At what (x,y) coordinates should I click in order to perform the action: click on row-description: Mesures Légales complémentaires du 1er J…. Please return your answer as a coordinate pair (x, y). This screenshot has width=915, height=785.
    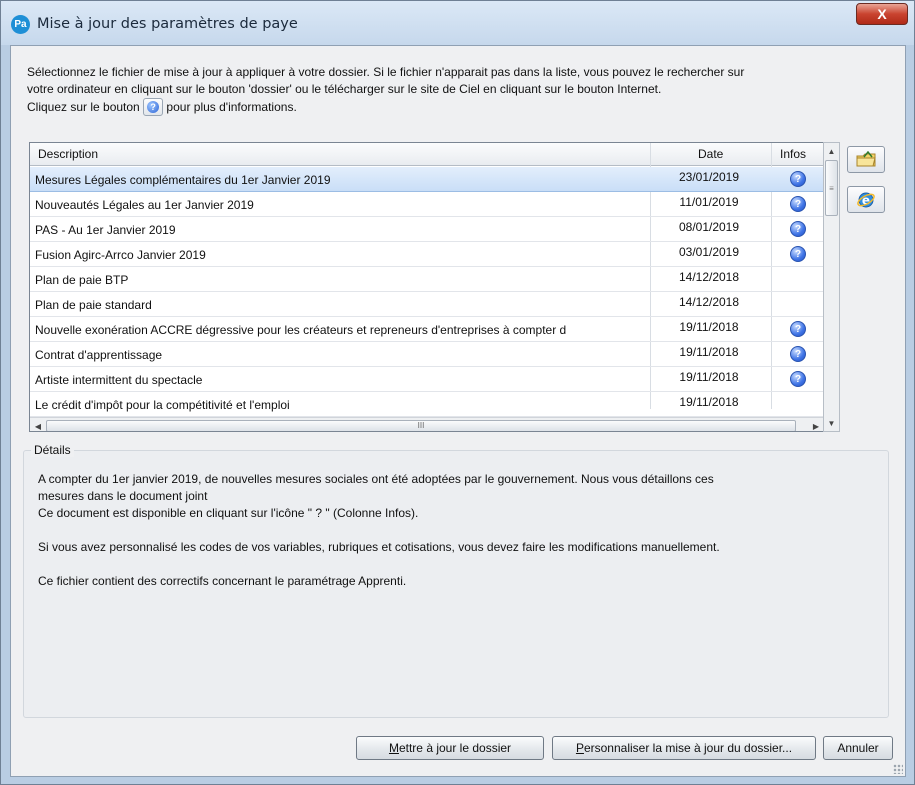
    Looking at the image, I should click on (183, 180).